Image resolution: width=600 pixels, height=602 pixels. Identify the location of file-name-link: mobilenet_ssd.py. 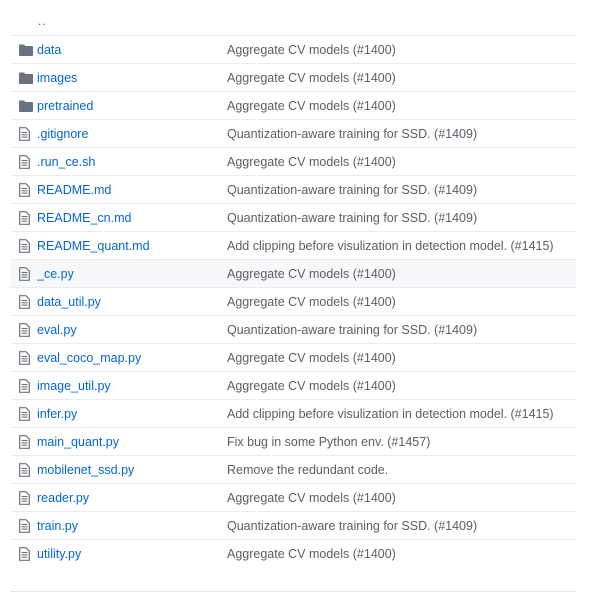
(132, 470).